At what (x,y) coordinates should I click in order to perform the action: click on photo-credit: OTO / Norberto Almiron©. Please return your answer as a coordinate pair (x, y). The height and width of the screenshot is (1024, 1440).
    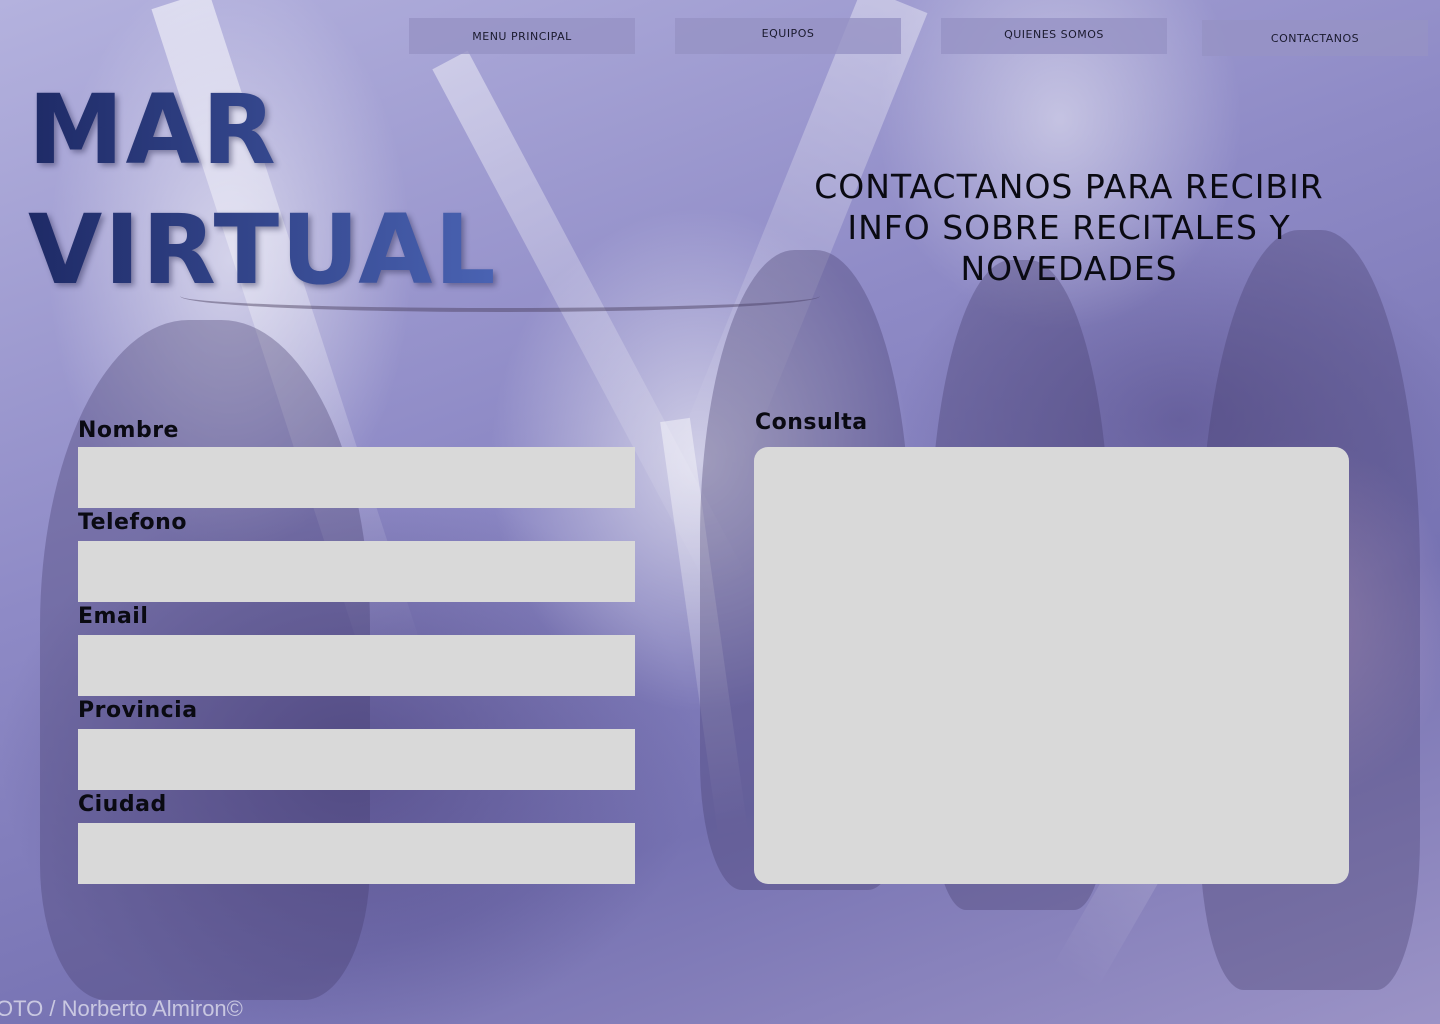
    Looking at the image, I should click on (121, 1008).